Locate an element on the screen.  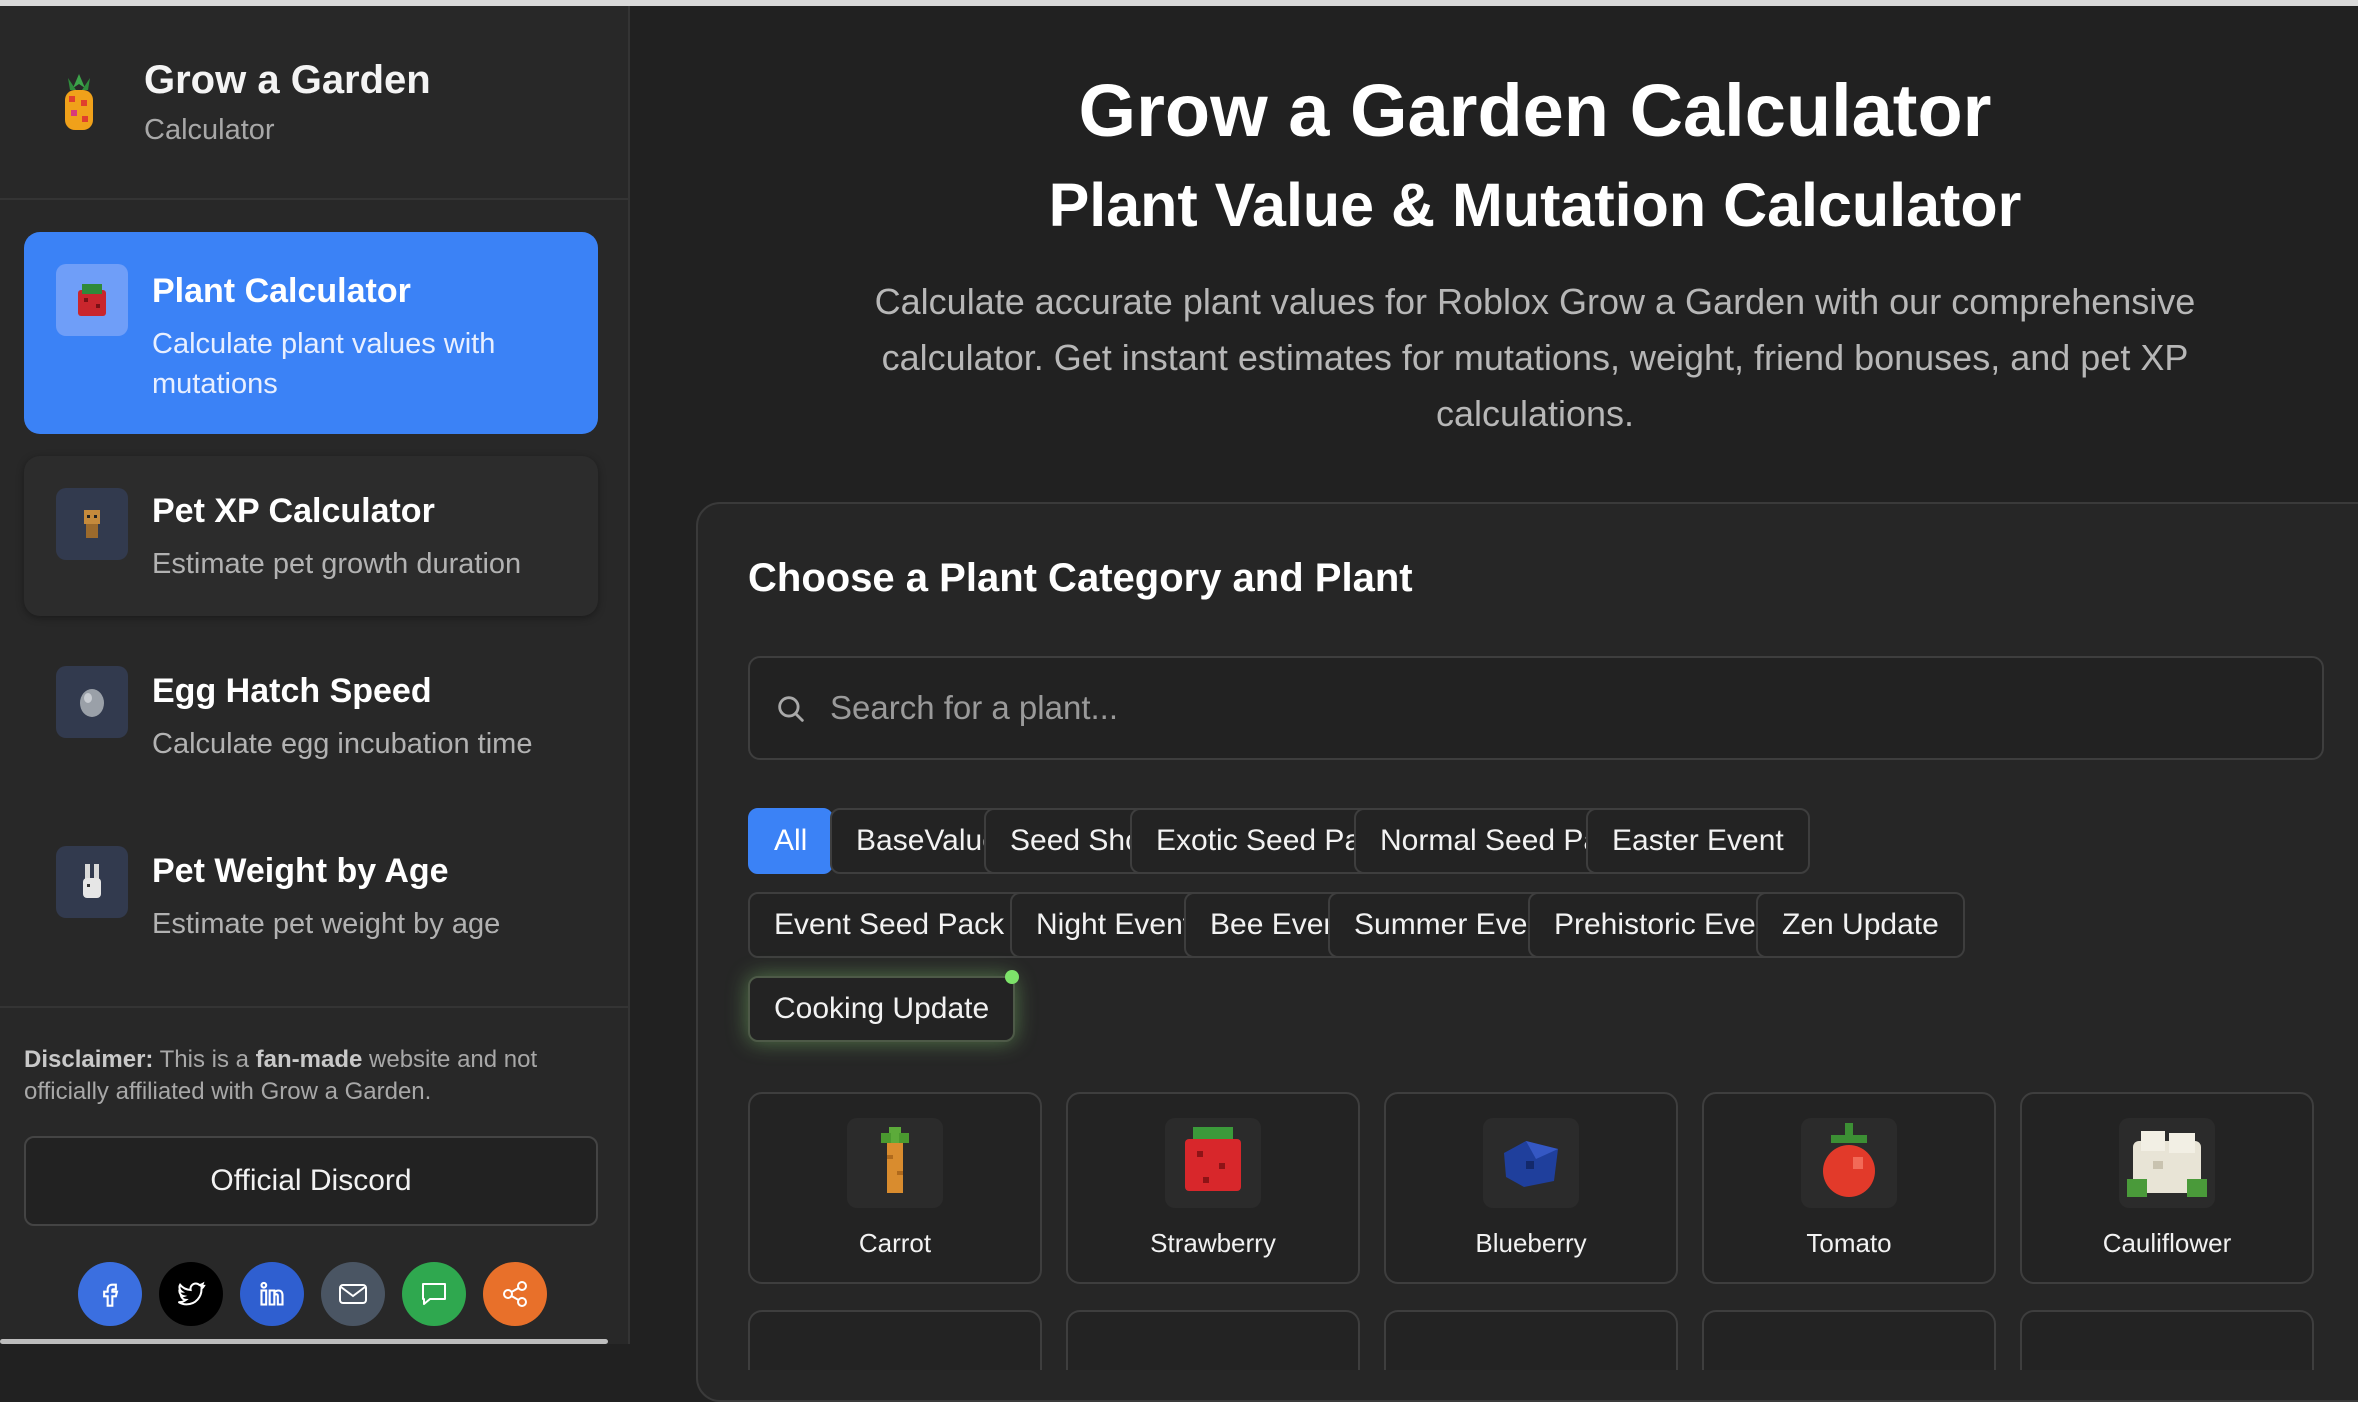
facebook-icon is located at coordinates (110, 1294).